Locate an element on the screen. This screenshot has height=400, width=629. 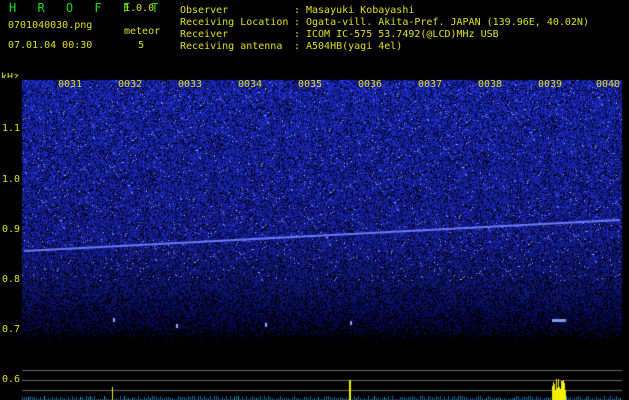
antenna-label: Receiving antenna is located at coordinates (231, 46).